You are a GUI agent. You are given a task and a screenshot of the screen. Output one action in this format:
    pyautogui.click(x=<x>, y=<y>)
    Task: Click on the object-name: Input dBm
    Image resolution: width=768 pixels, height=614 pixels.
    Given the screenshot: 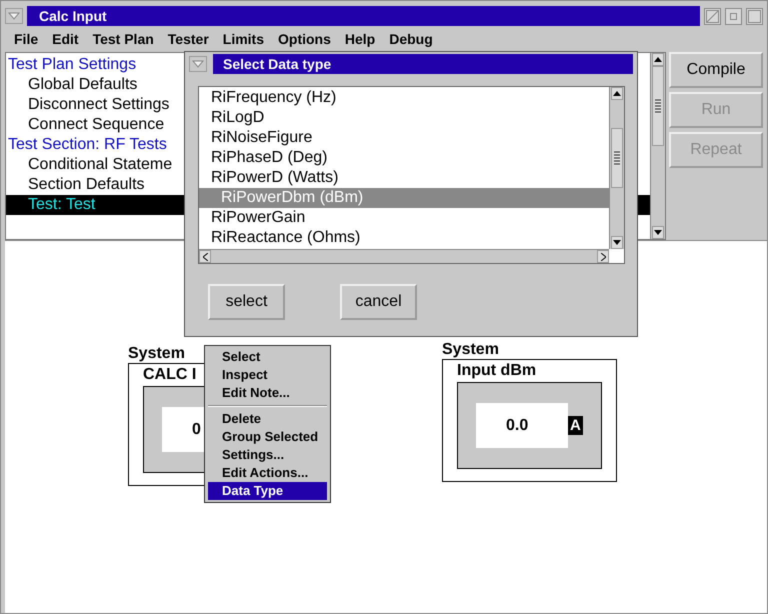 What is the action you would take?
    pyautogui.click(x=496, y=371)
    